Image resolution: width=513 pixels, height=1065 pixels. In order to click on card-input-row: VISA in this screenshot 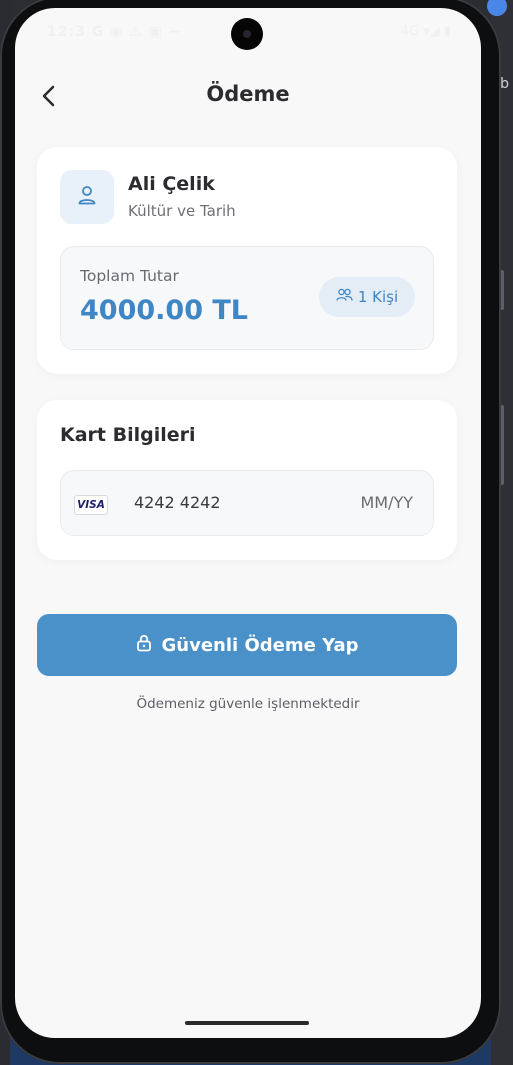, I will do `click(247, 503)`.